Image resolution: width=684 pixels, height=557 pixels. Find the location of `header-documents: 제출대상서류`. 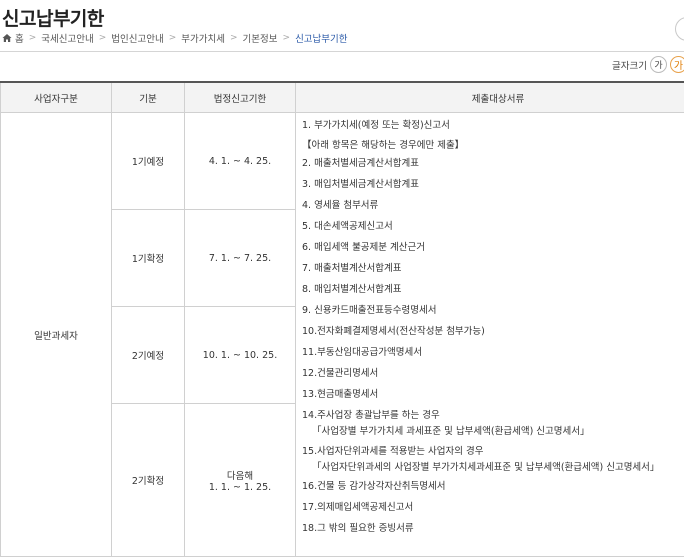

header-documents: 제출대상서류 is located at coordinates (490, 97).